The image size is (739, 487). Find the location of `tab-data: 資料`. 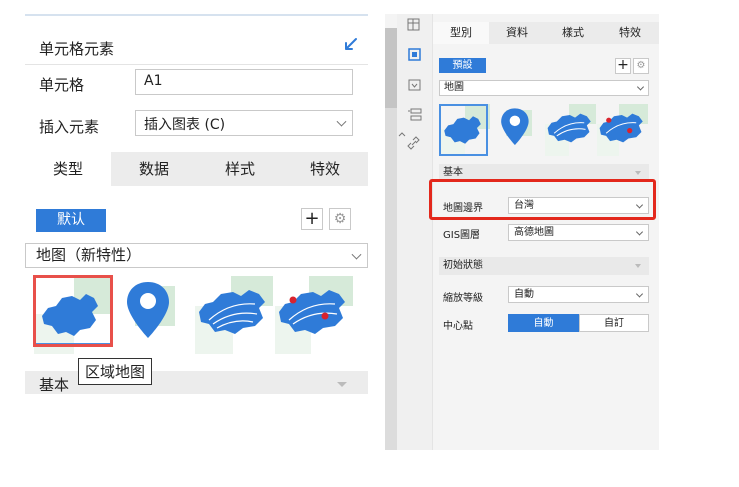

tab-data: 資料 is located at coordinates (517, 33).